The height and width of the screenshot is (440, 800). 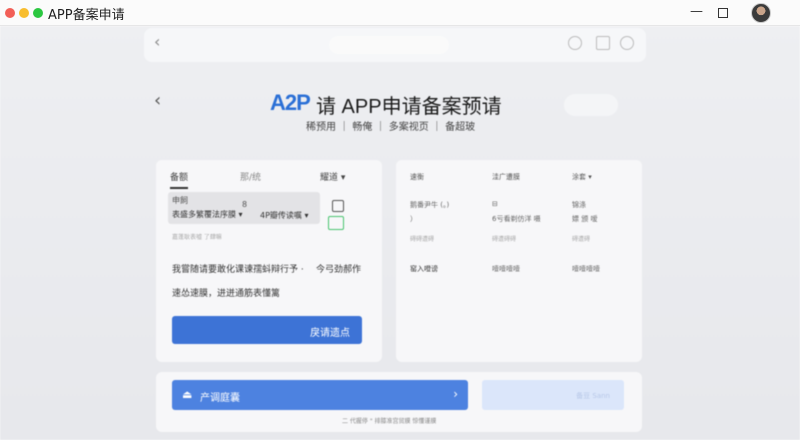 What do you see at coordinates (24, 13) in the screenshot?
I see `minimize-window-button` at bounding box center [24, 13].